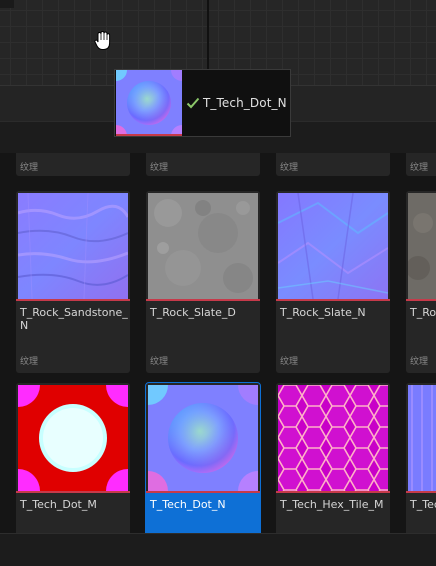  What do you see at coordinates (58, 504) in the screenshot?
I see `asset-name: T_Tech_Dot_M` at bounding box center [58, 504].